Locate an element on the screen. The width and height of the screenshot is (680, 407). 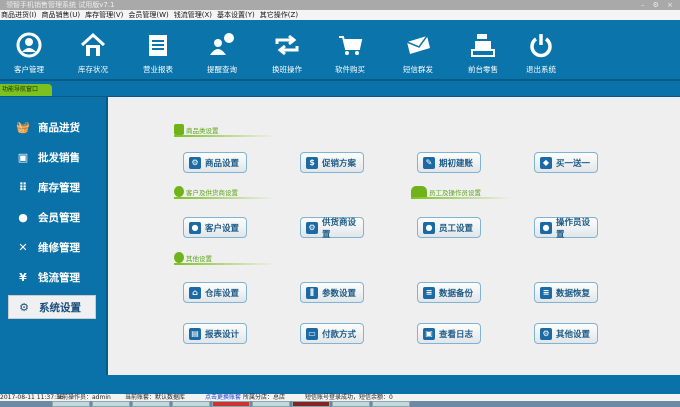
menu-members: 会员管理(W) is located at coordinates (148, 15).